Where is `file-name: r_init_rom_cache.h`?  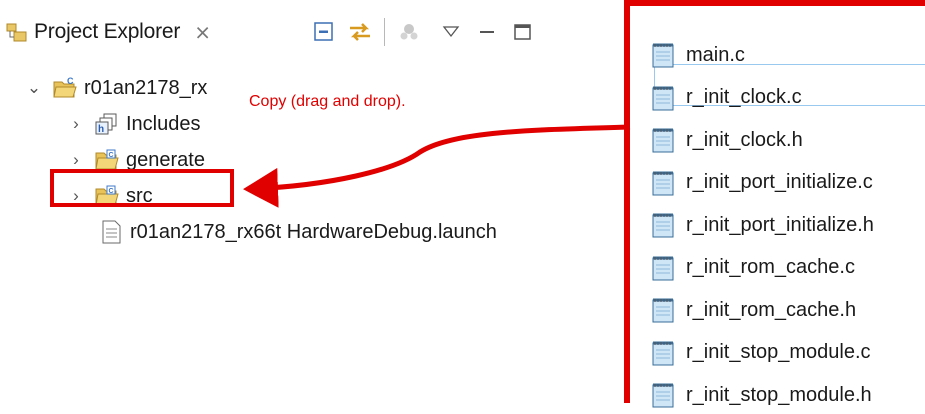
file-name: r_init_rom_cache.h is located at coordinates (771, 309).